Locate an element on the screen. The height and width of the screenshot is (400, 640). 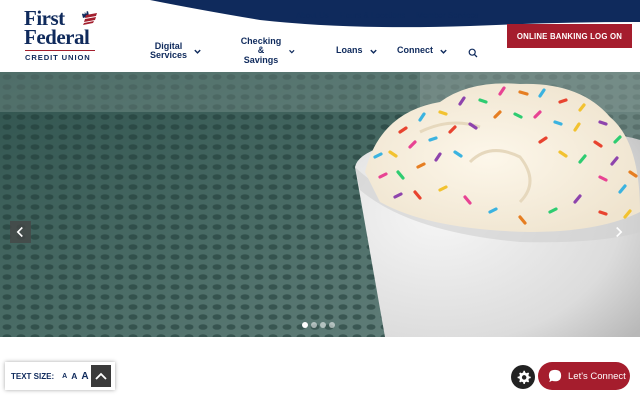
nav-checking-line1: Checking & is located at coordinates (261, 45).